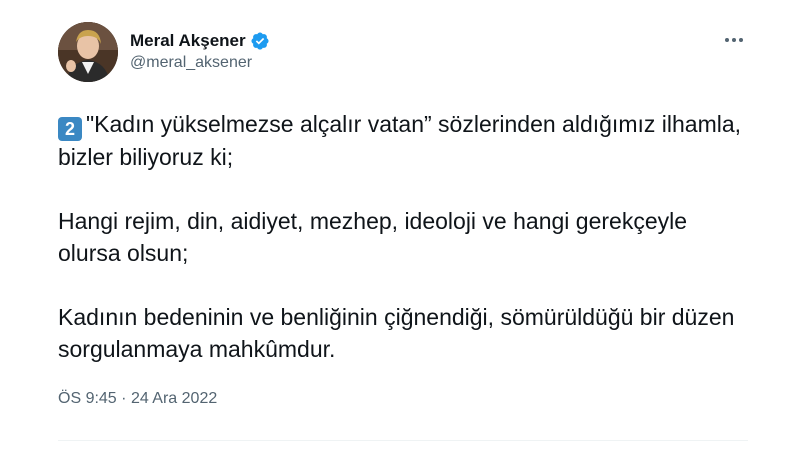 This screenshot has height=450, width=800. What do you see at coordinates (174, 398) in the screenshot?
I see `tweet-date: 24 Ara 2022` at bounding box center [174, 398].